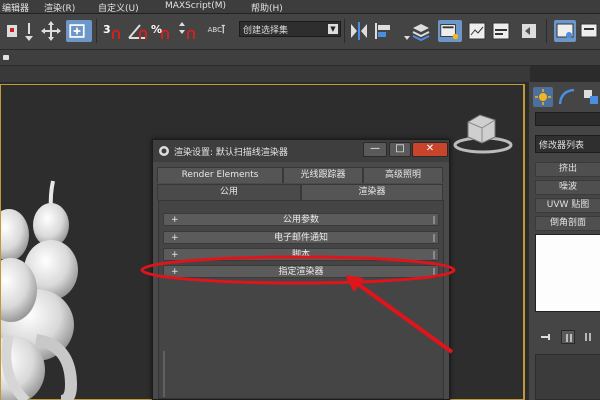 The height and width of the screenshot is (400, 600). What do you see at coordinates (15, 7) in the screenshot?
I see `menu-item-editors: 编辑器` at bounding box center [15, 7].